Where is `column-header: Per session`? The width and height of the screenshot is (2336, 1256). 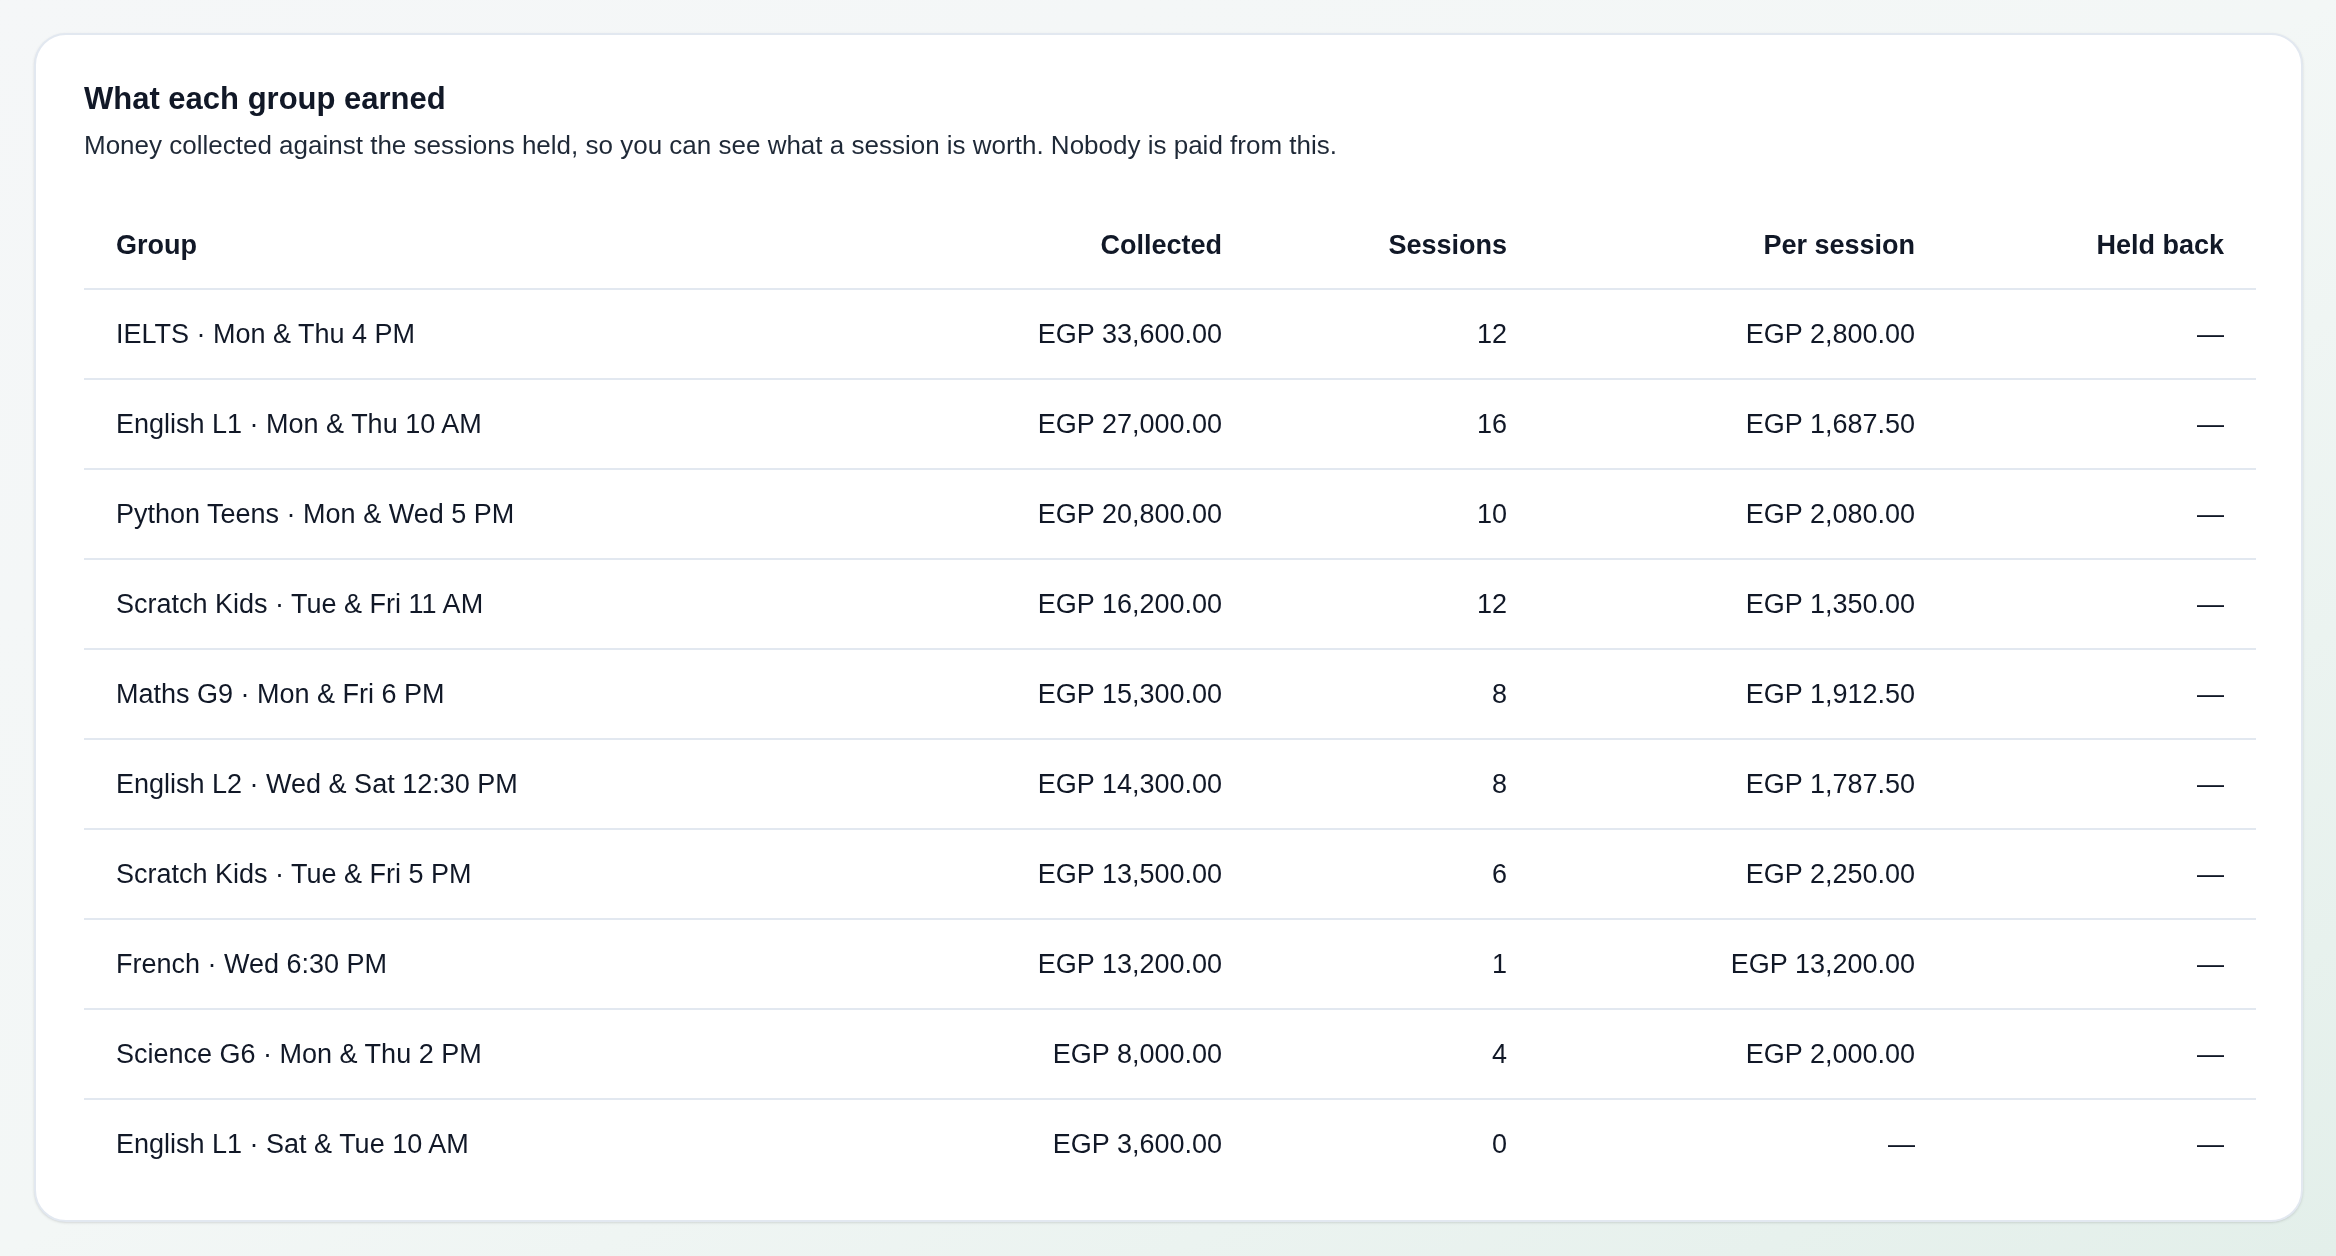
column-header: Per session is located at coordinates (1743, 246).